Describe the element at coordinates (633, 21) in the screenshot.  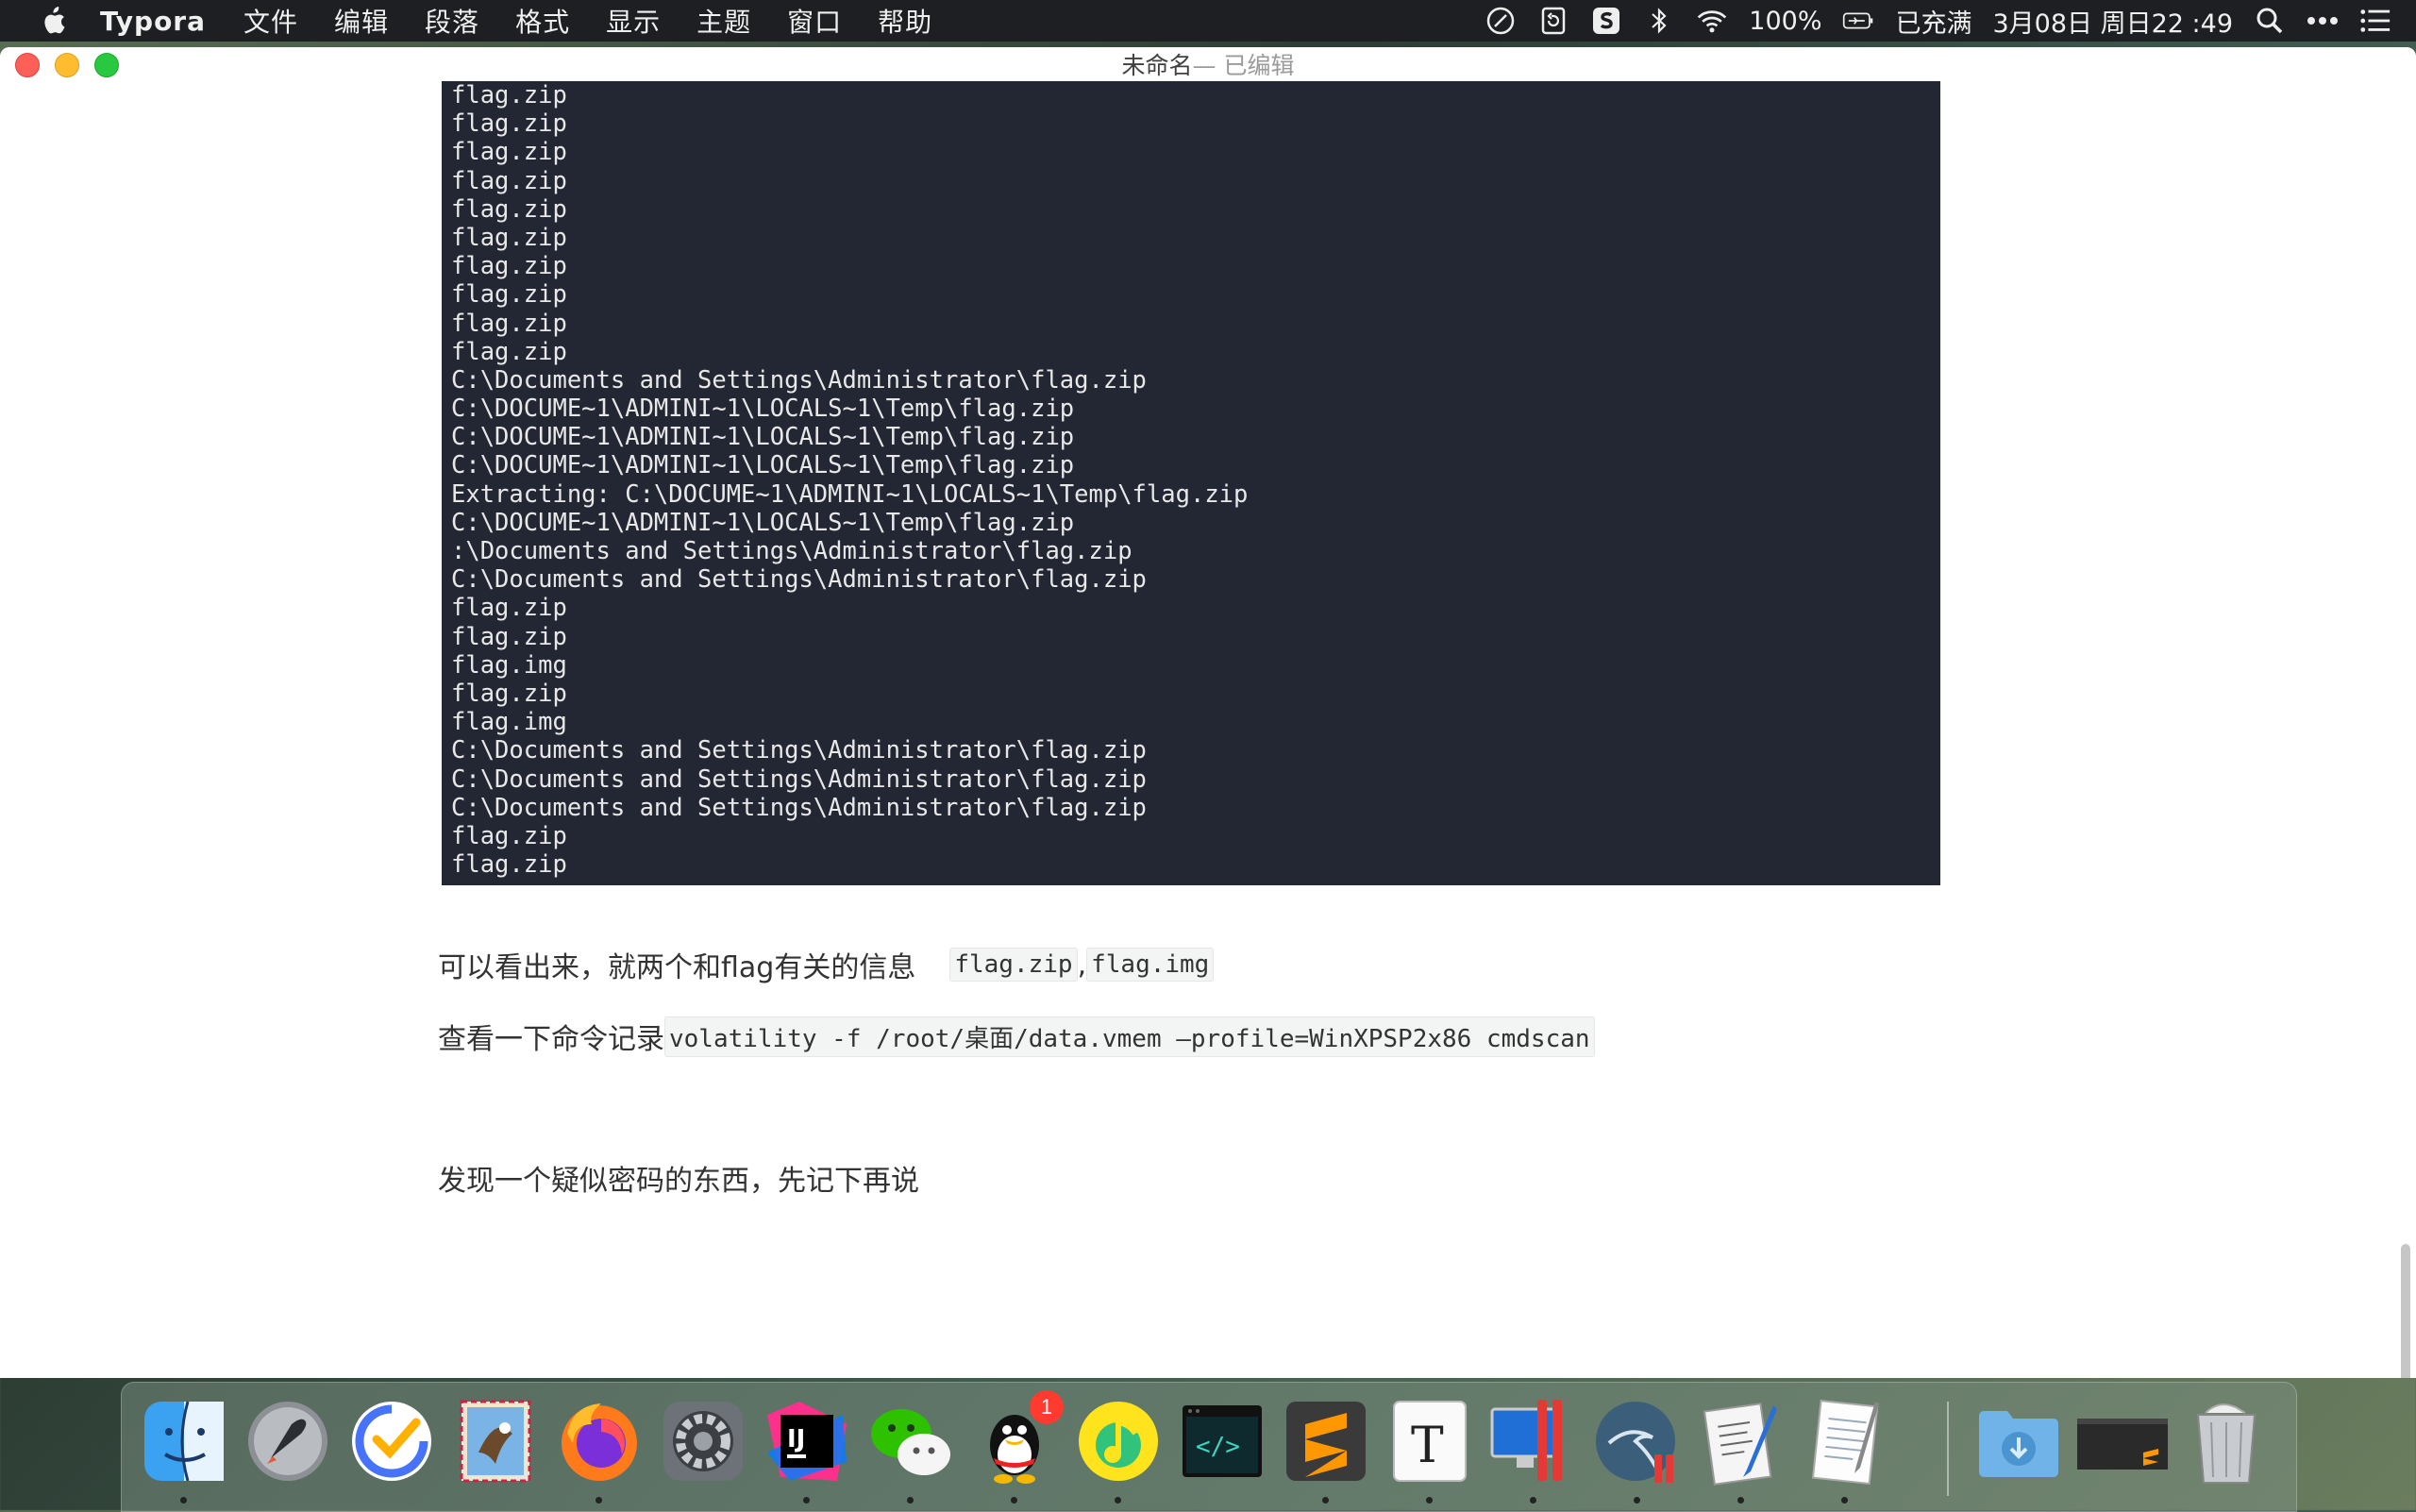
I see `menu-view: 显示` at that location.